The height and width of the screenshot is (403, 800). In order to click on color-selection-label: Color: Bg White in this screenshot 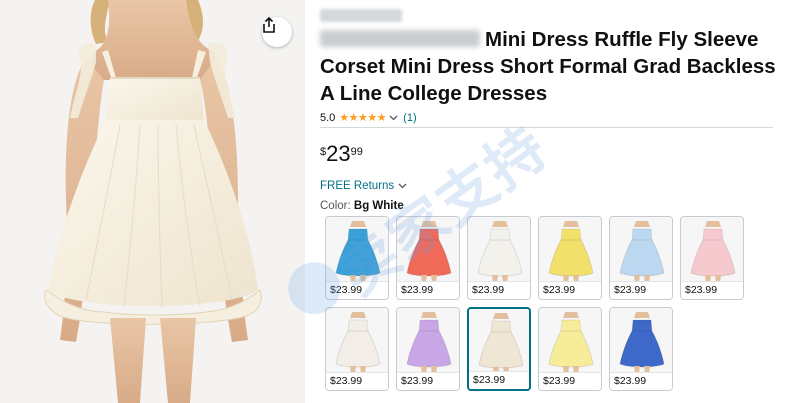, I will do `click(362, 206)`.